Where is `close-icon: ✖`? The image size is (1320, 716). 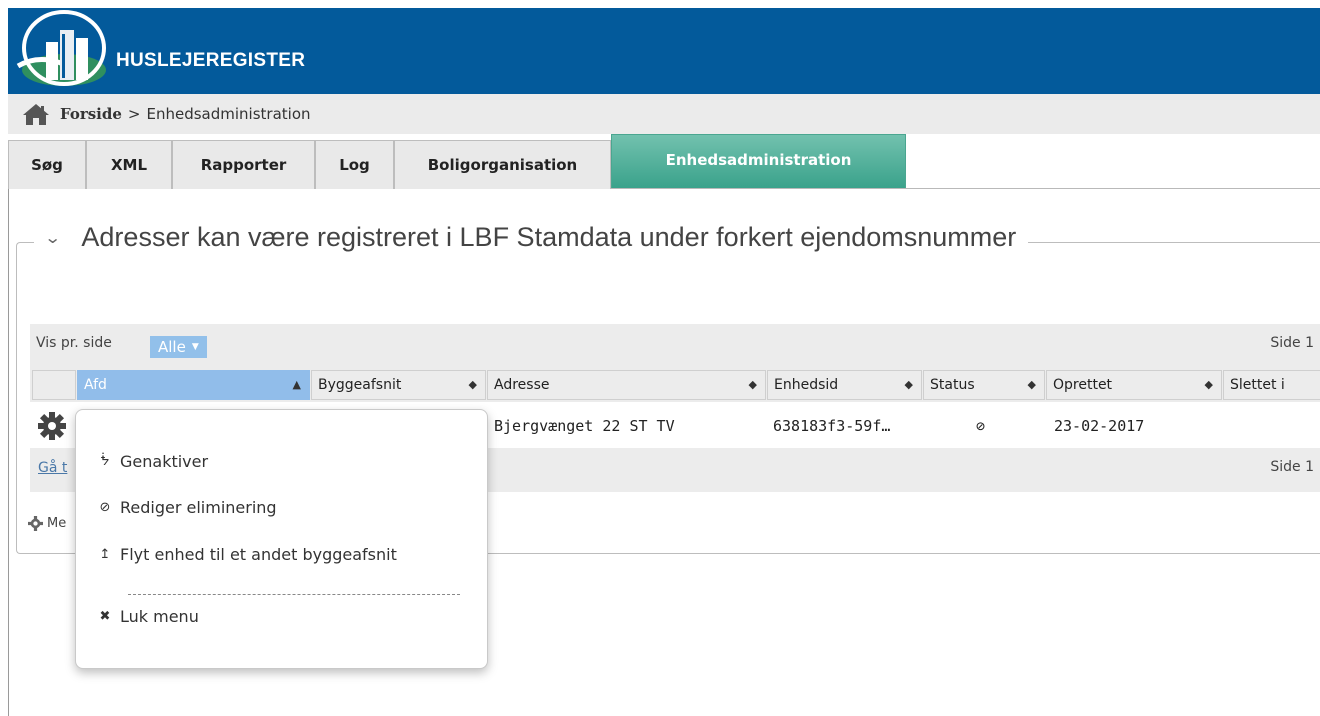
close-icon: ✖ is located at coordinates (105, 616).